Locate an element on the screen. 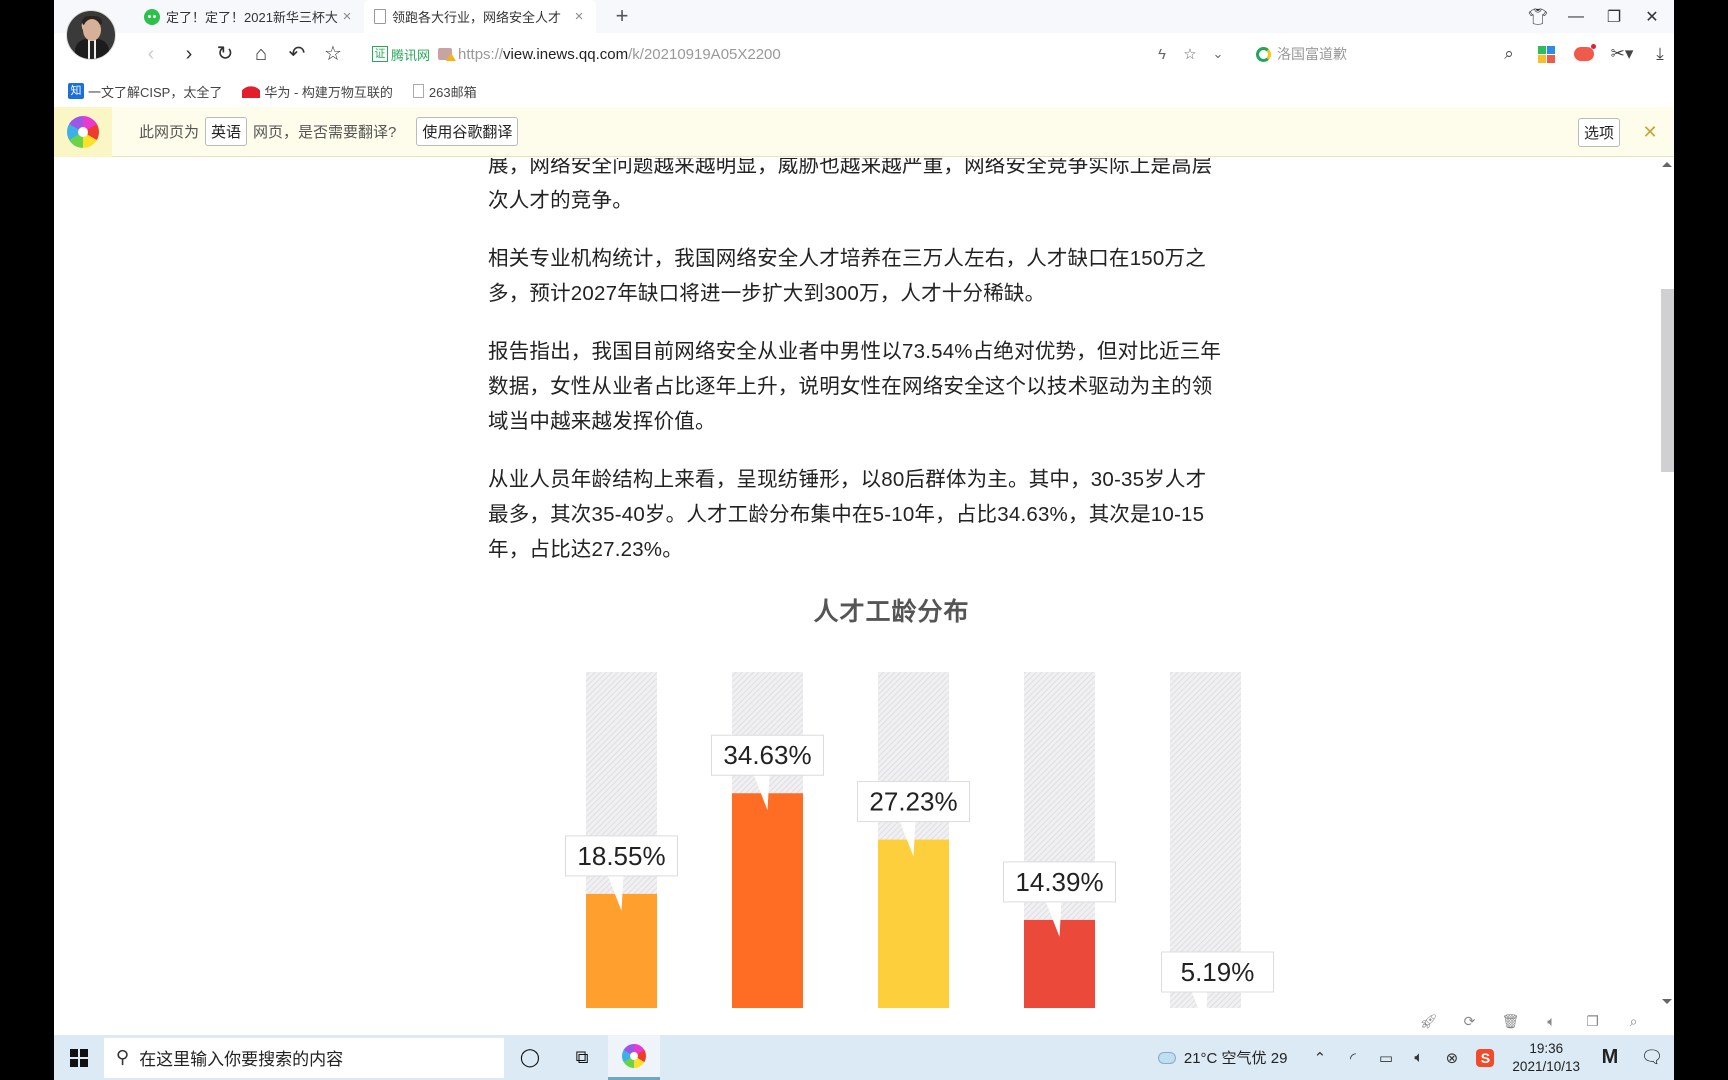 Image resolution: width=1728 pixels, height=1080 pixels. data-label: 34.63% is located at coordinates (767, 772).